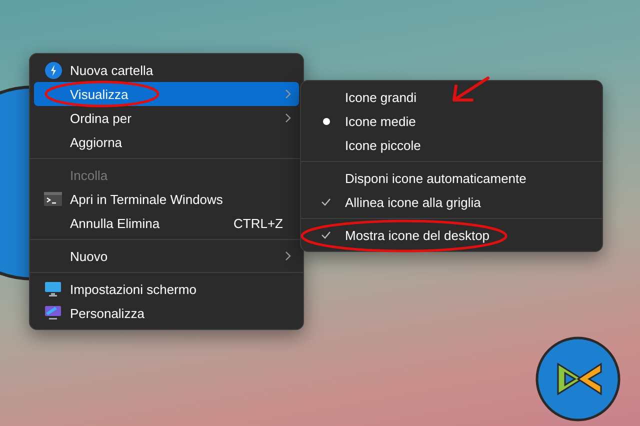 The height and width of the screenshot is (426, 640). Describe the element at coordinates (166, 94) in the screenshot. I see `menu-item: Visualizza` at that location.